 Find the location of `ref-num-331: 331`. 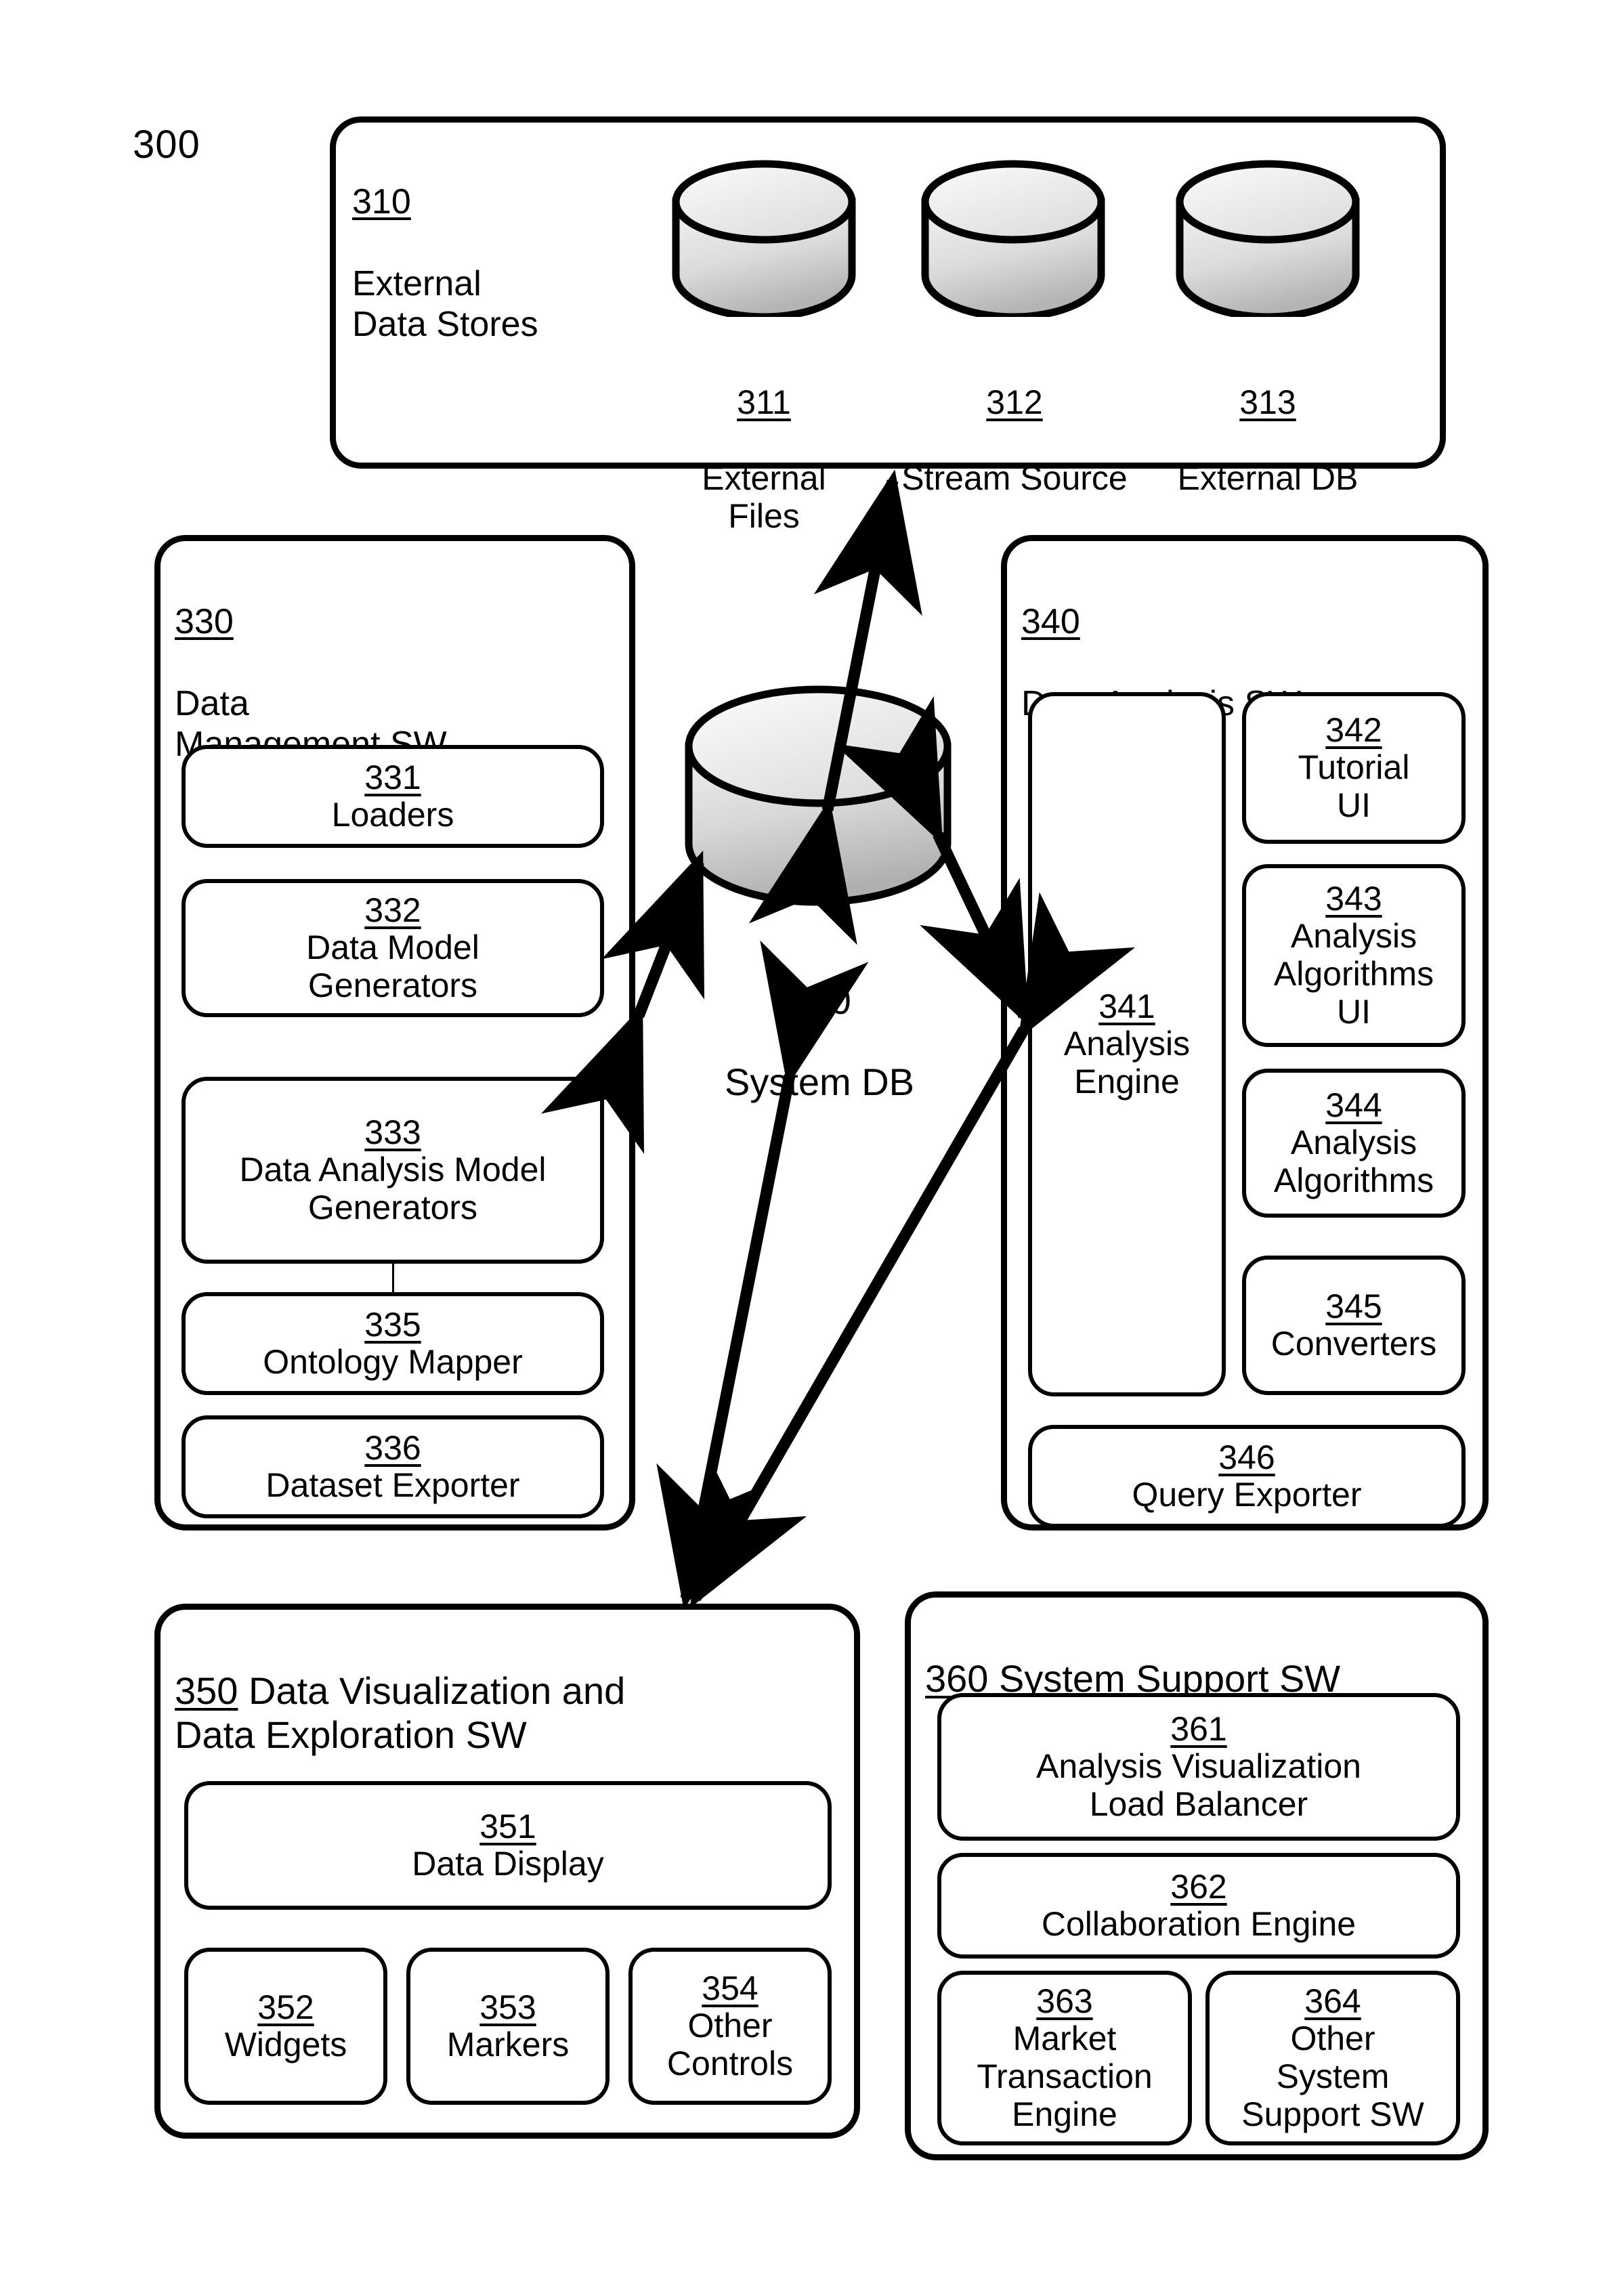

ref-num-331: 331 is located at coordinates (392, 777).